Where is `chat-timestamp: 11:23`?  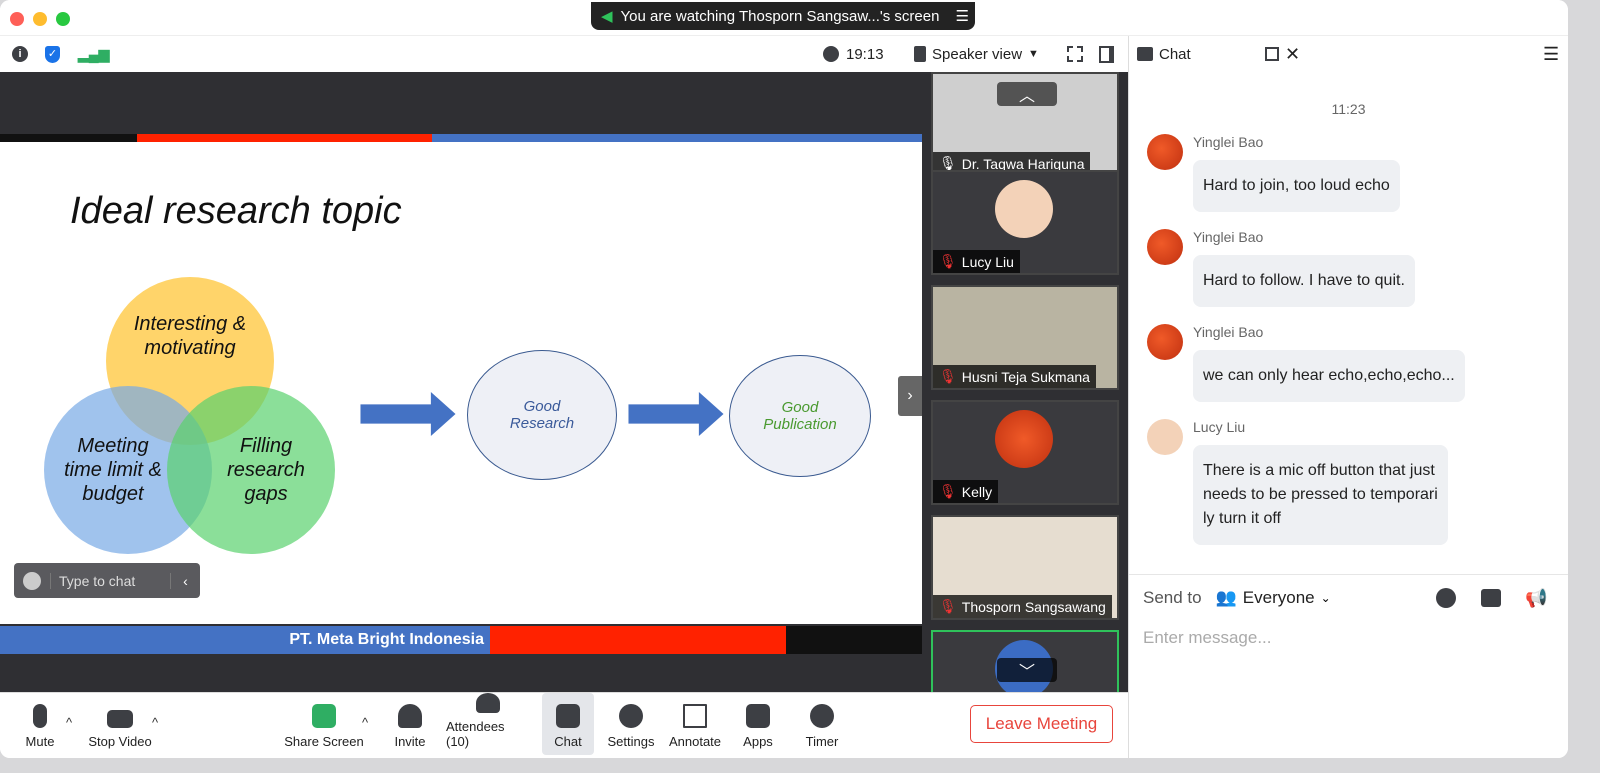 chat-timestamp: 11:23 is located at coordinates (1348, 109).